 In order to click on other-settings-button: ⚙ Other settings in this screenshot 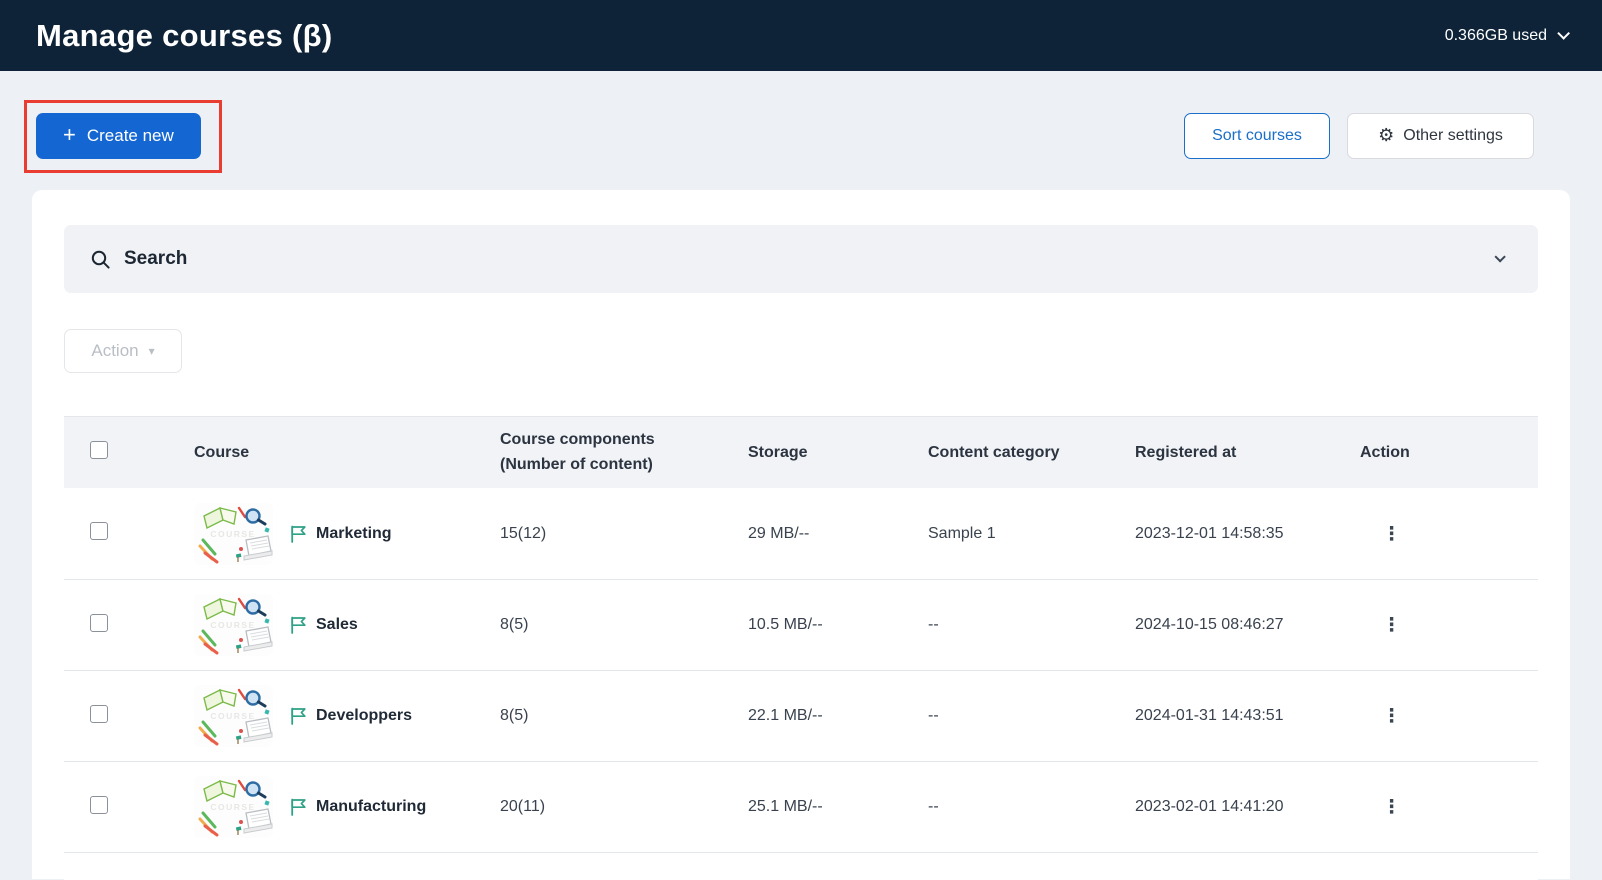, I will do `click(1440, 136)`.